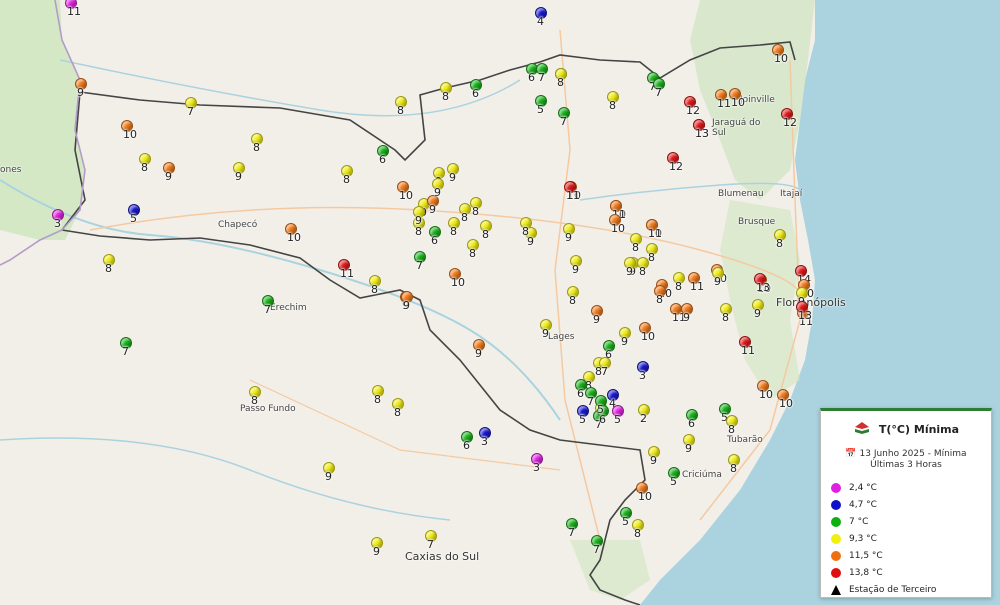  I want to click on legend-item-label: 7 °C, so click(859, 521).